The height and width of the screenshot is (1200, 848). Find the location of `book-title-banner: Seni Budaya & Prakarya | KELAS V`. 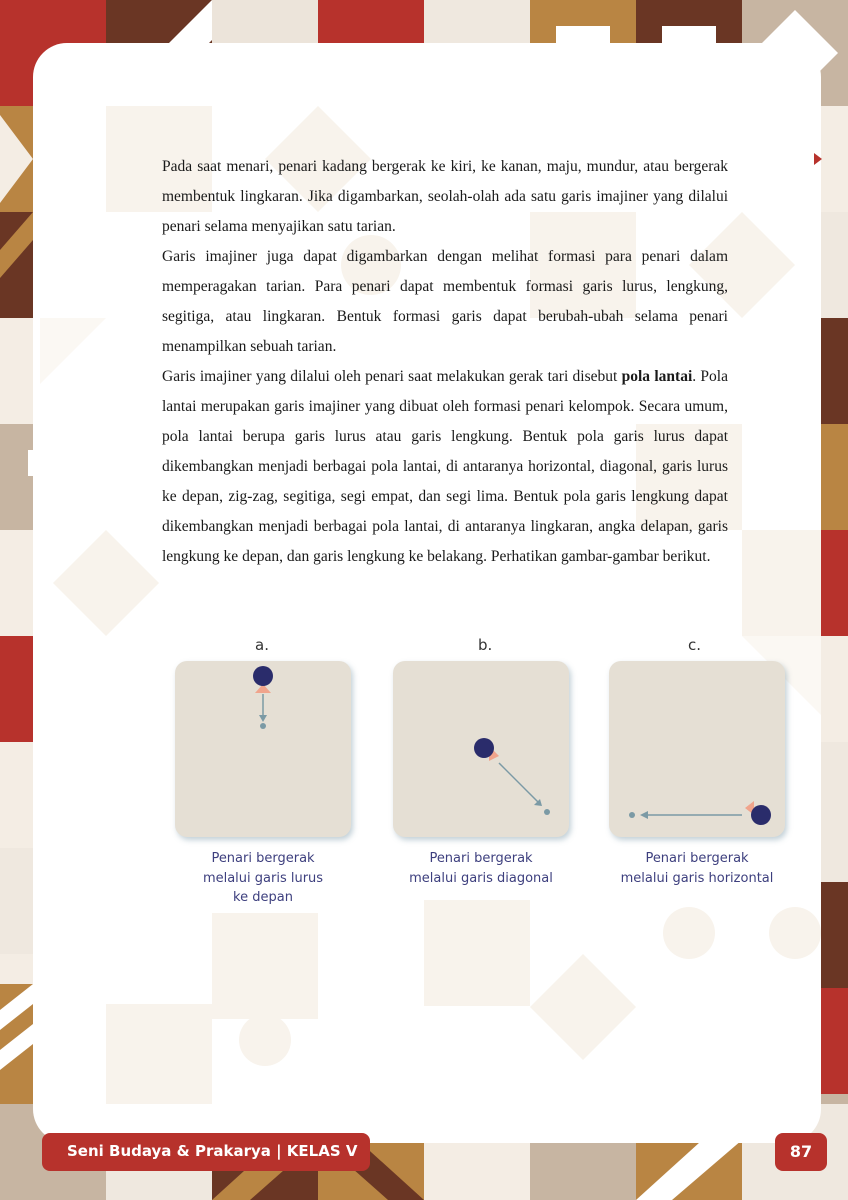

book-title-banner: Seni Budaya & Prakarya | KELAS V is located at coordinates (206, 1152).